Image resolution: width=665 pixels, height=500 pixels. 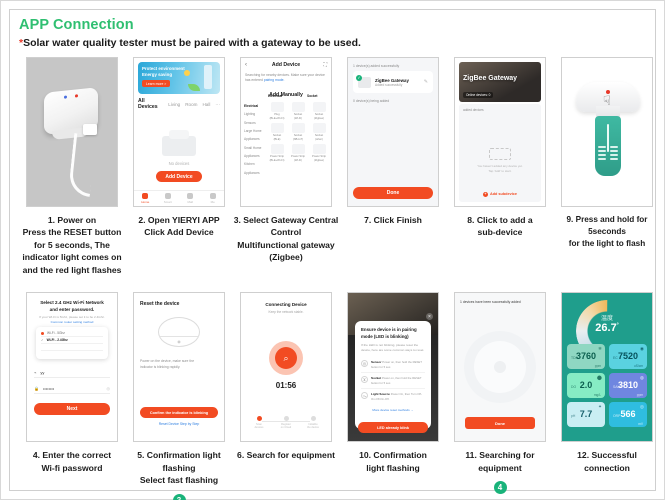 I want to click on metric-value: 3760, so click(x=586, y=356).